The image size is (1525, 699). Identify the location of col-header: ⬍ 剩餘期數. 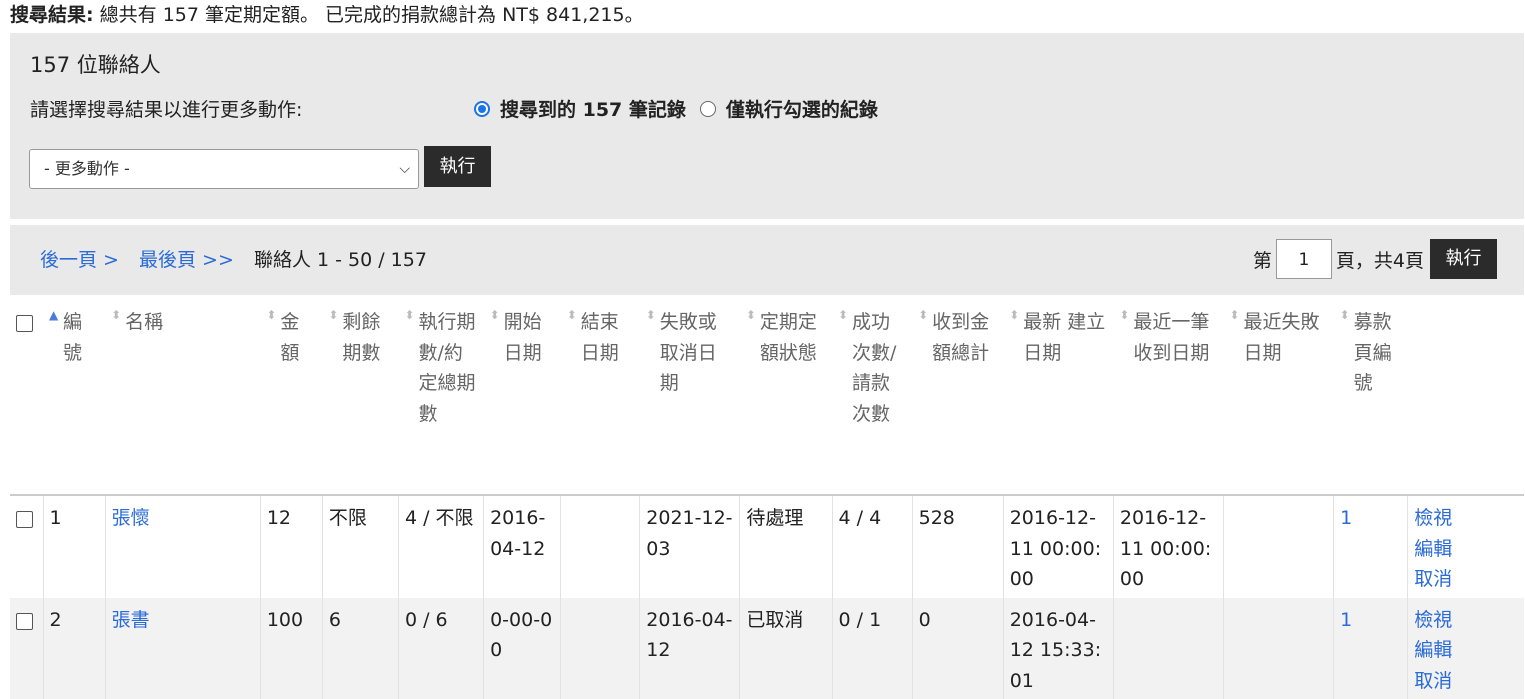
(360, 398).